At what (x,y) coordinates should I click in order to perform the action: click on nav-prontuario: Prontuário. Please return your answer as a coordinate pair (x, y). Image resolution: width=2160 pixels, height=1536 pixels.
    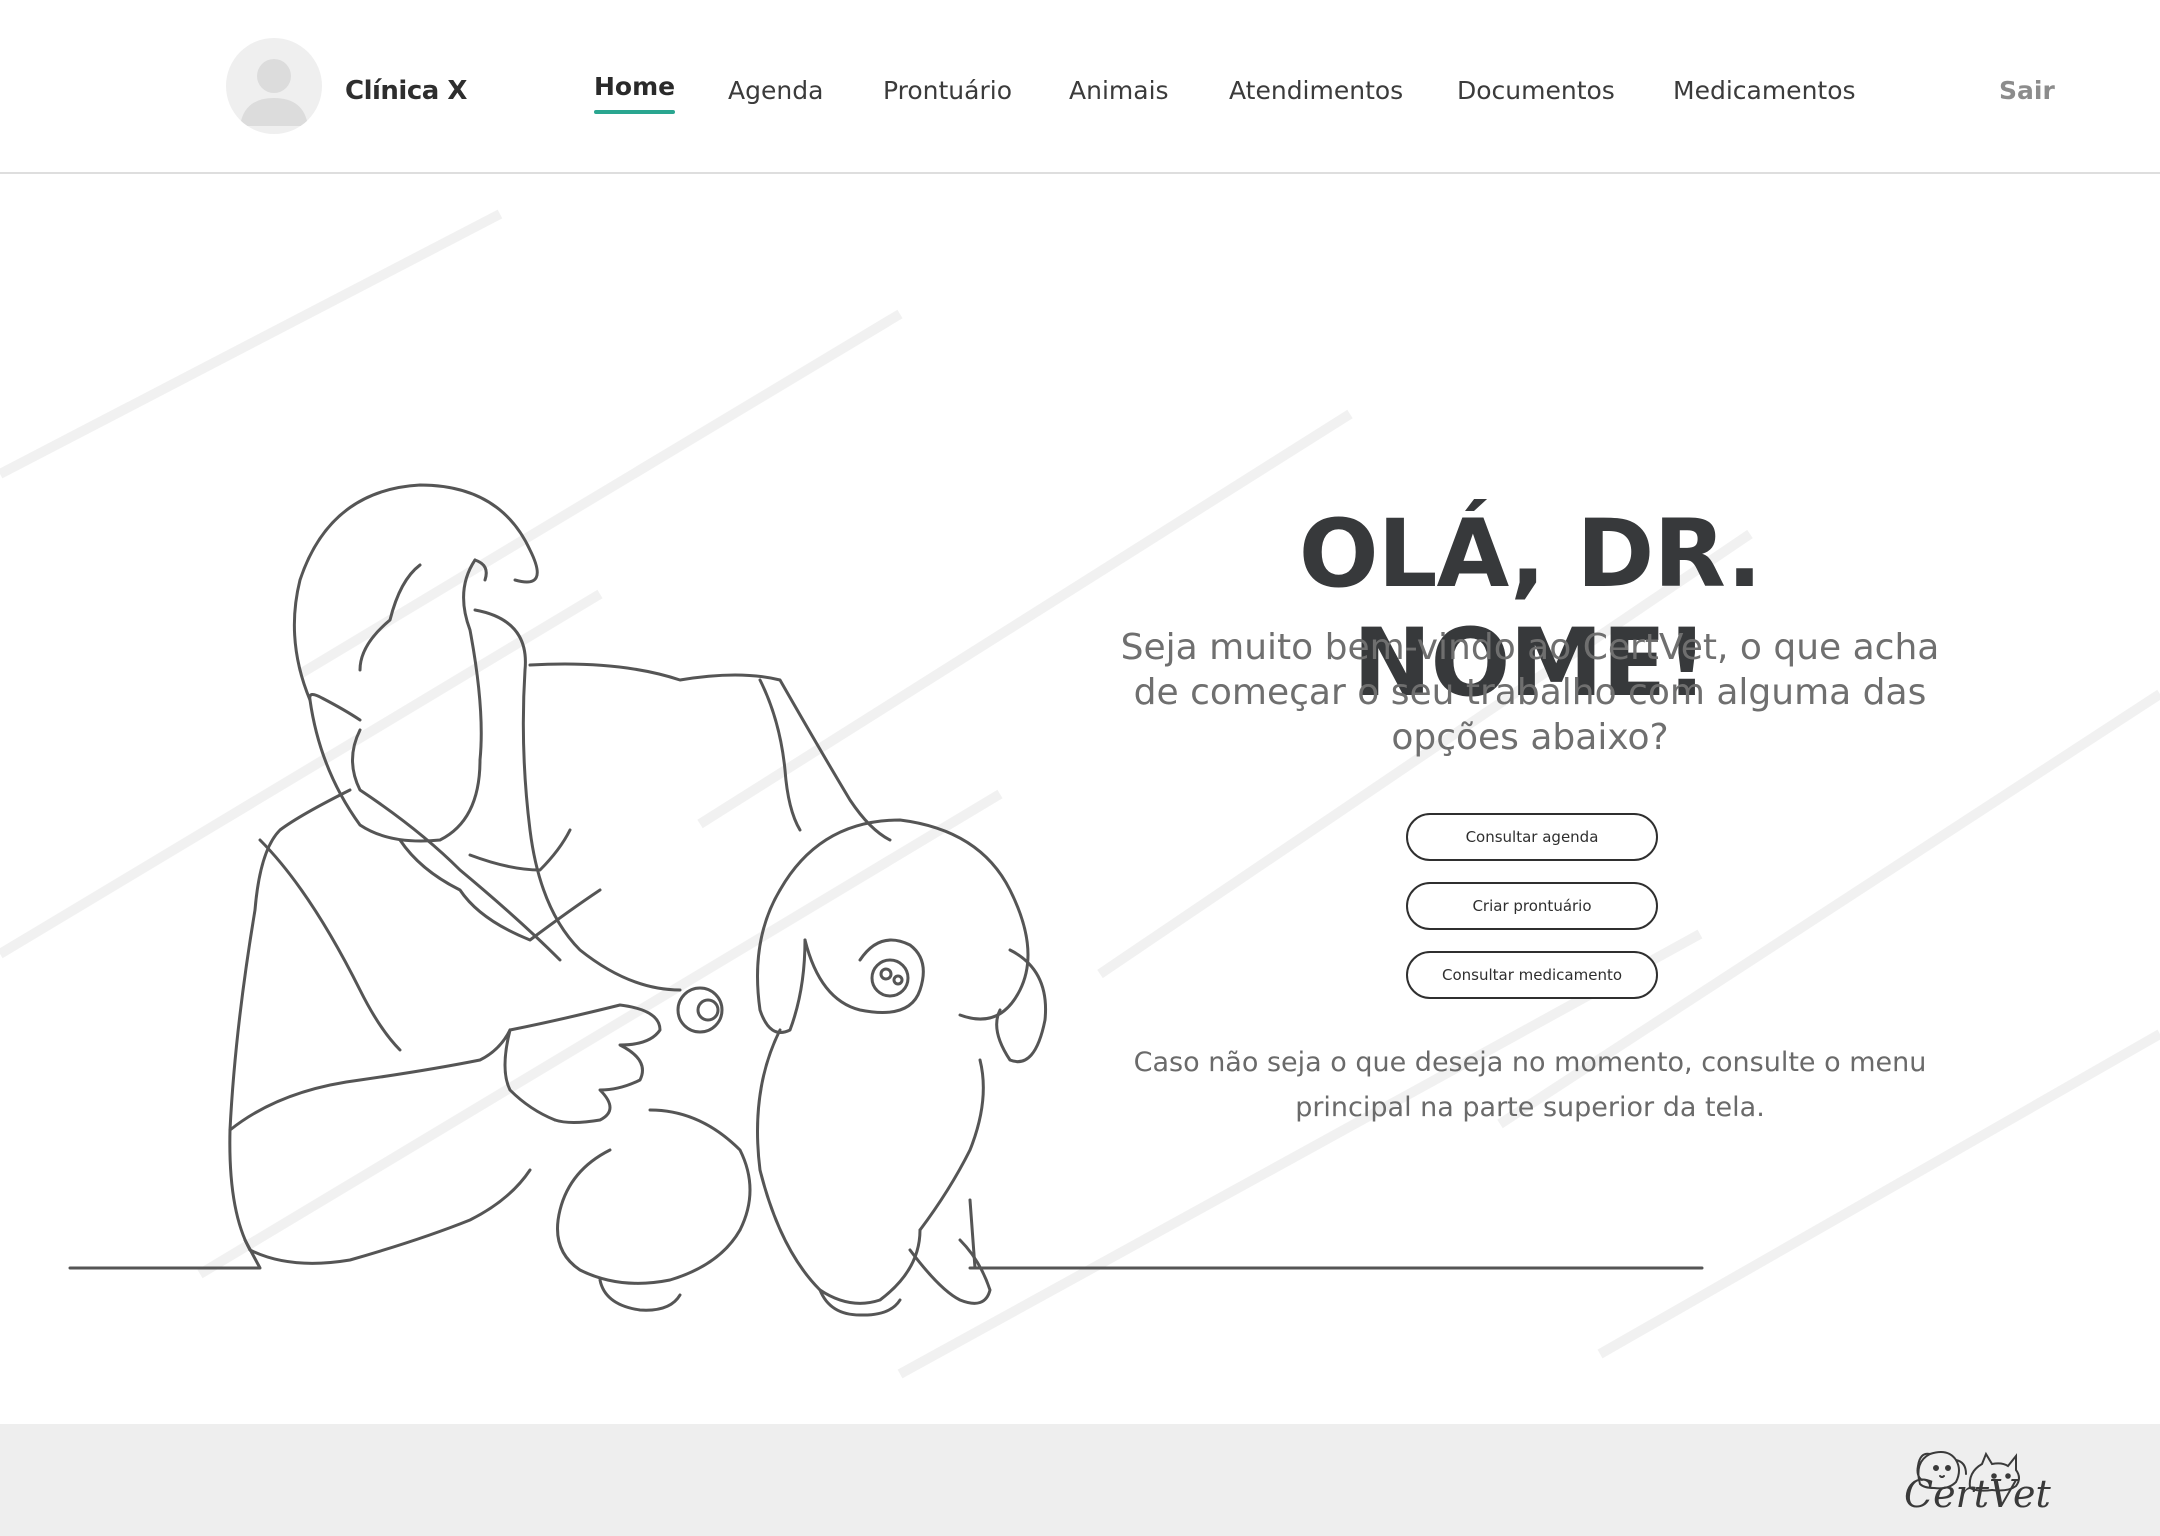
    Looking at the image, I should click on (947, 90).